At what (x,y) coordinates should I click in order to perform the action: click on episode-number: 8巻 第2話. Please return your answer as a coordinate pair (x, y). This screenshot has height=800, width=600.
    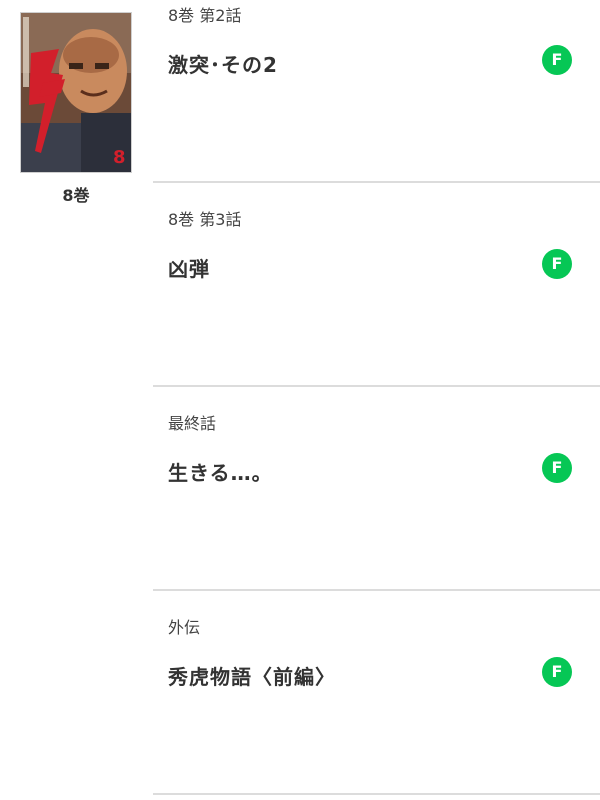
    Looking at the image, I should click on (205, 15).